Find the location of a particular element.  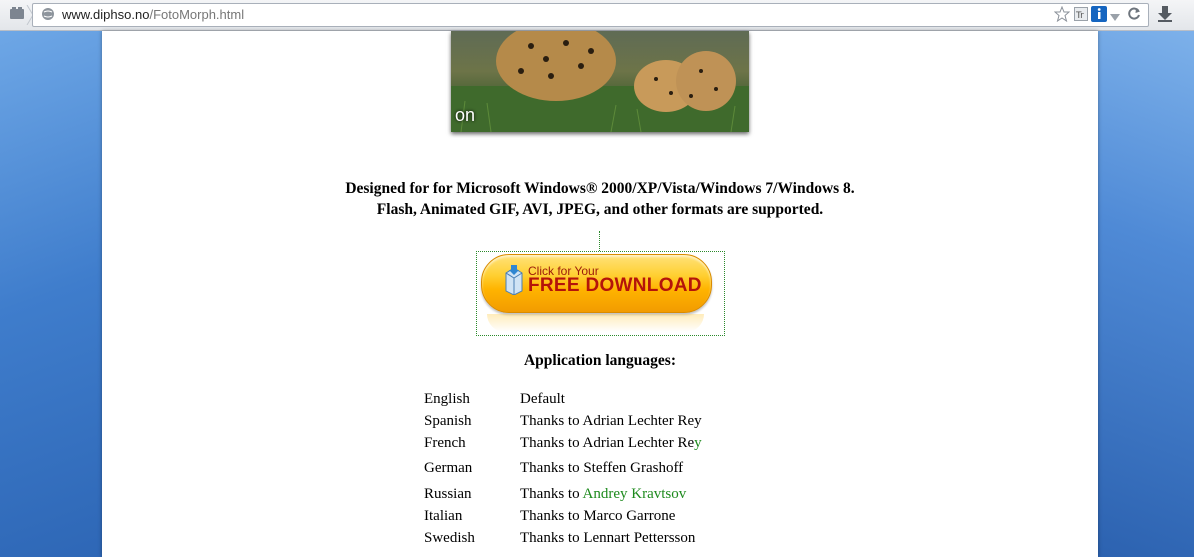

browser-toolbar: www.diphso.no/FotoMorph.html Tr is located at coordinates (597, 15).